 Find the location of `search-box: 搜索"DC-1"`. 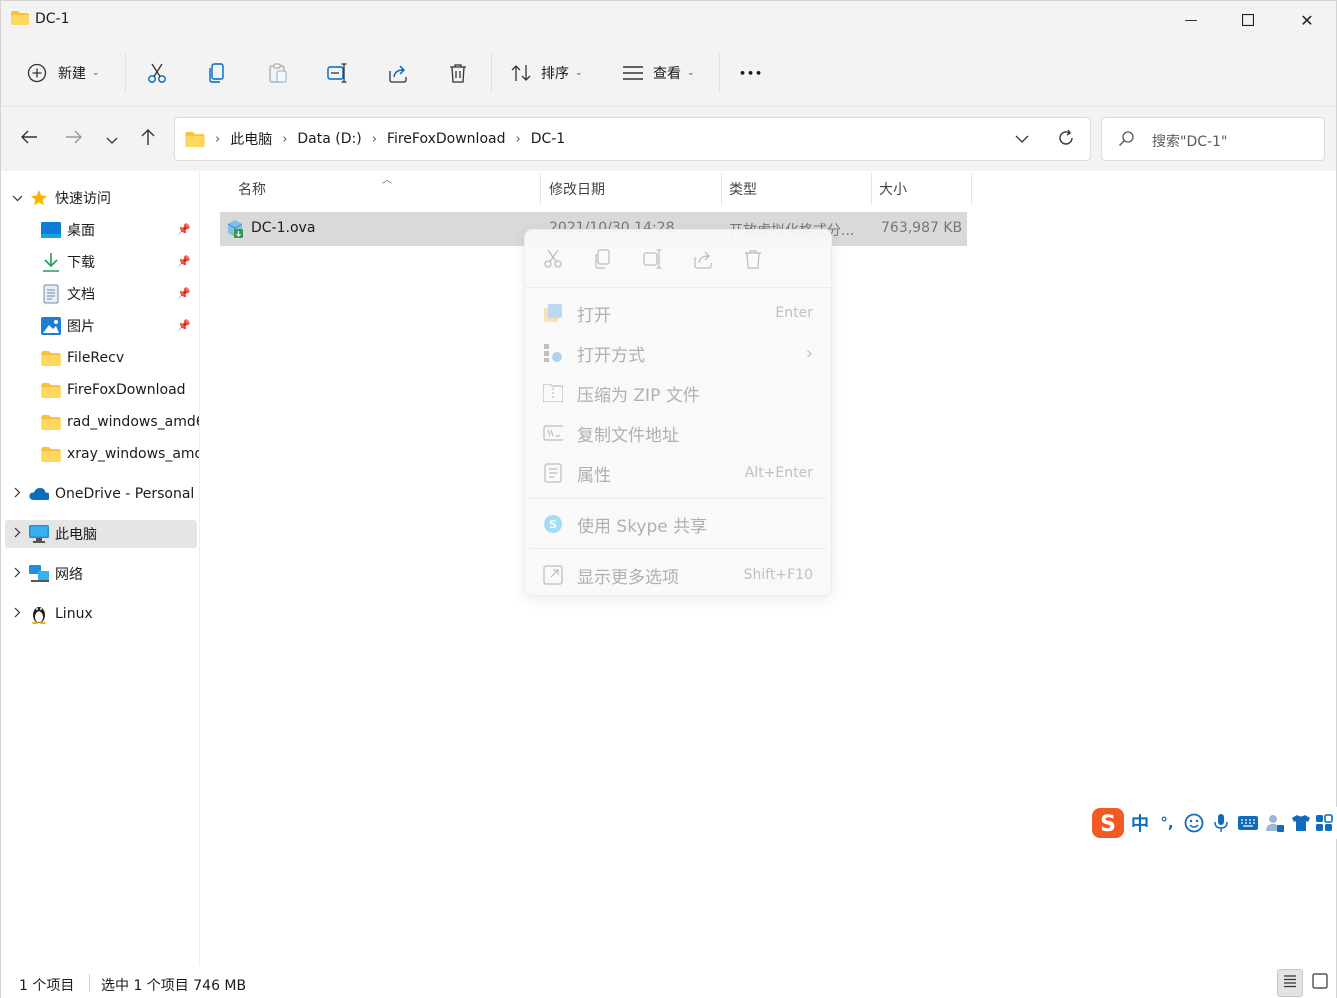

search-box: 搜索"DC-1" is located at coordinates (1213, 139).